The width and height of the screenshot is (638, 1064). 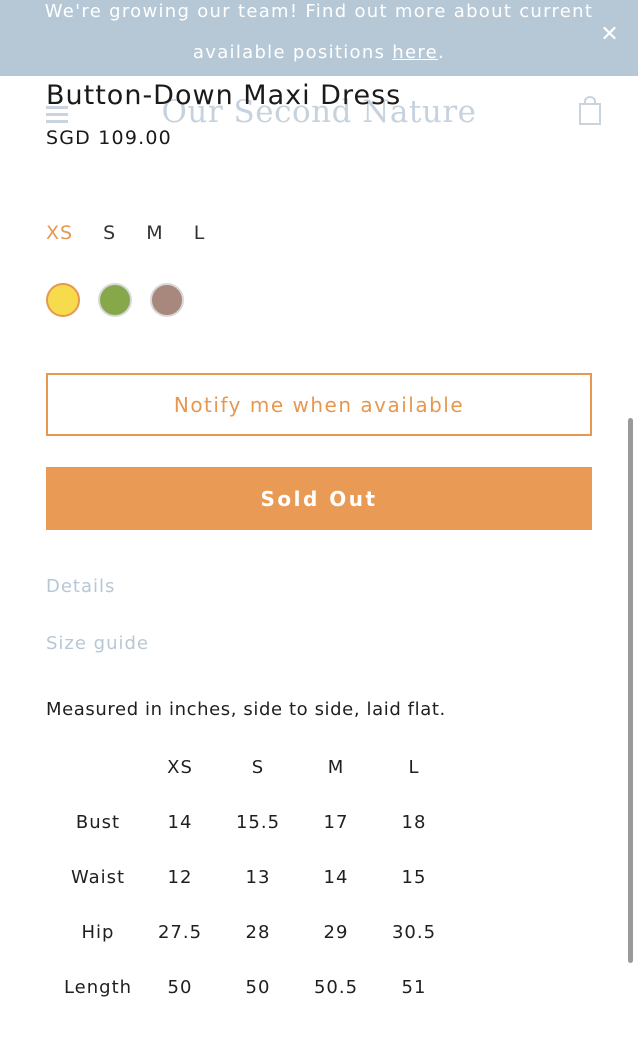 What do you see at coordinates (154, 233) in the screenshot?
I see `size-option-m: M` at bounding box center [154, 233].